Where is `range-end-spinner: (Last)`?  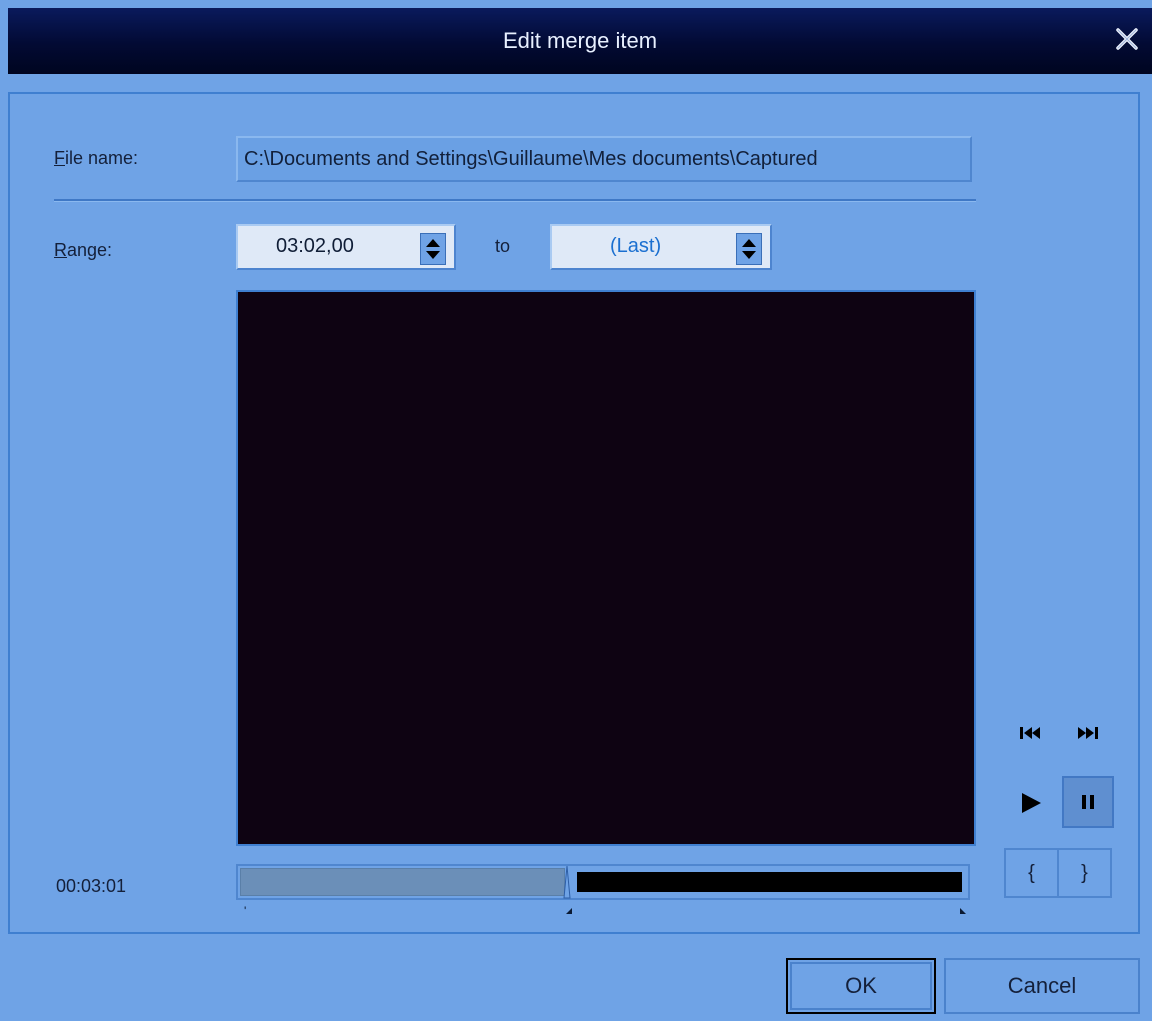
range-end-spinner: (Last) is located at coordinates (661, 247).